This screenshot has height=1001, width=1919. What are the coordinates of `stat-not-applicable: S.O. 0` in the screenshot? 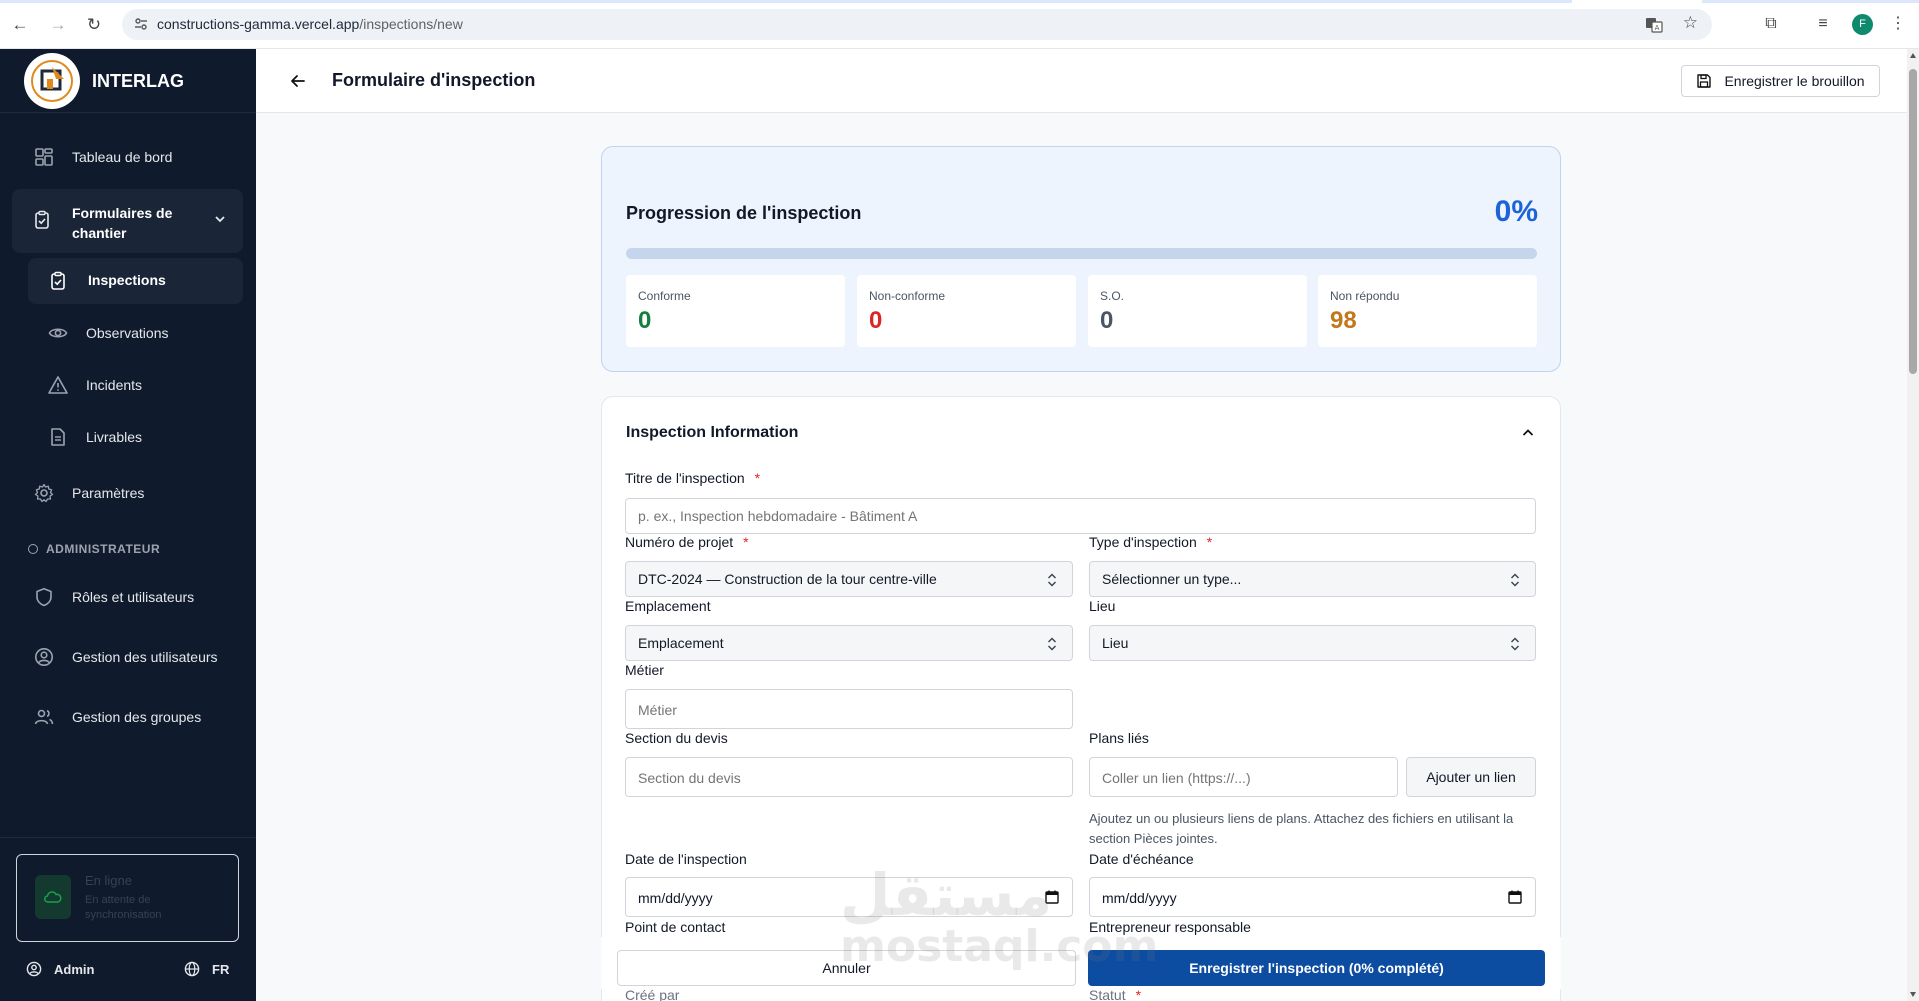 It's located at (1197, 311).